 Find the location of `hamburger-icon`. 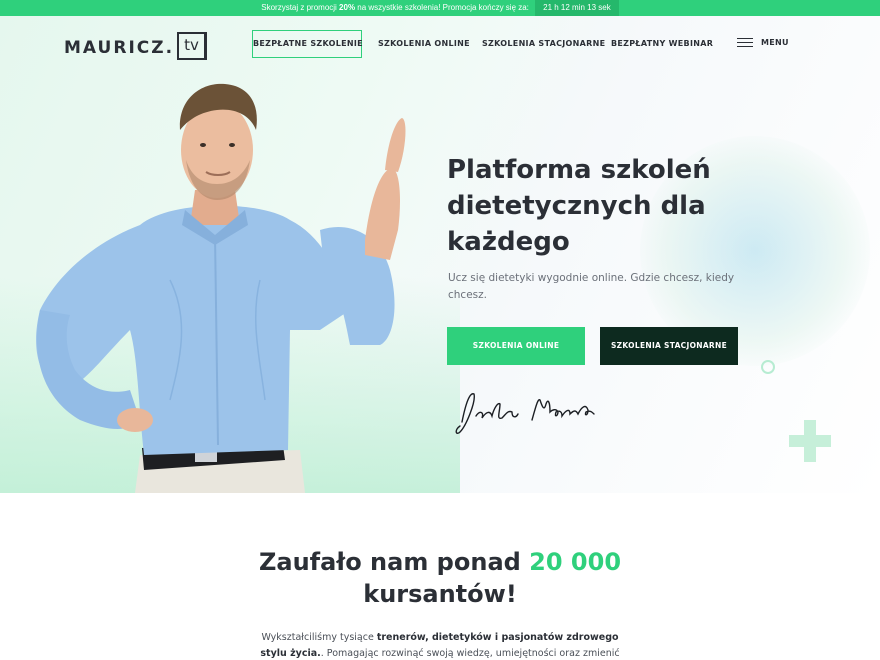

hamburger-icon is located at coordinates (745, 42).